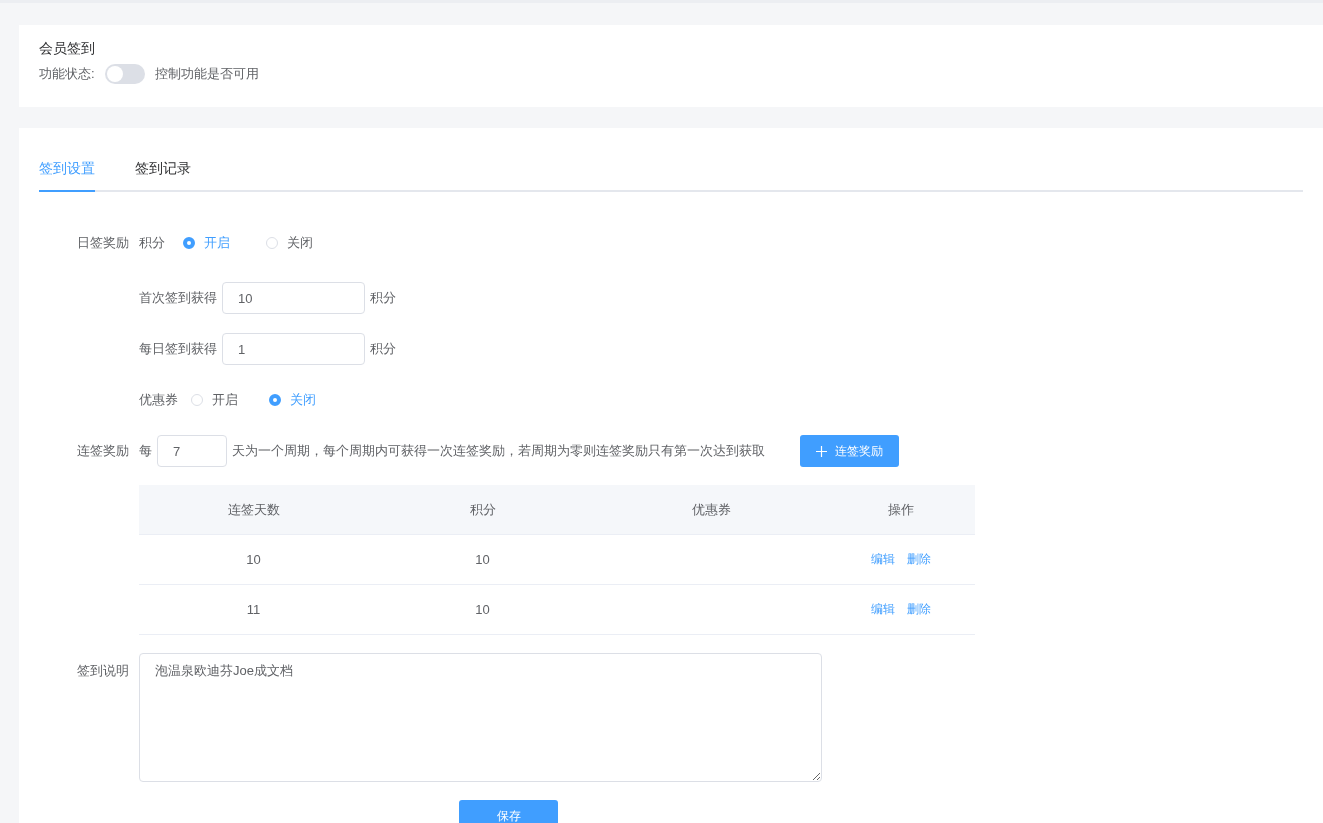 This screenshot has width=1323, height=823. I want to click on tab: 签到设置, so click(67, 175).